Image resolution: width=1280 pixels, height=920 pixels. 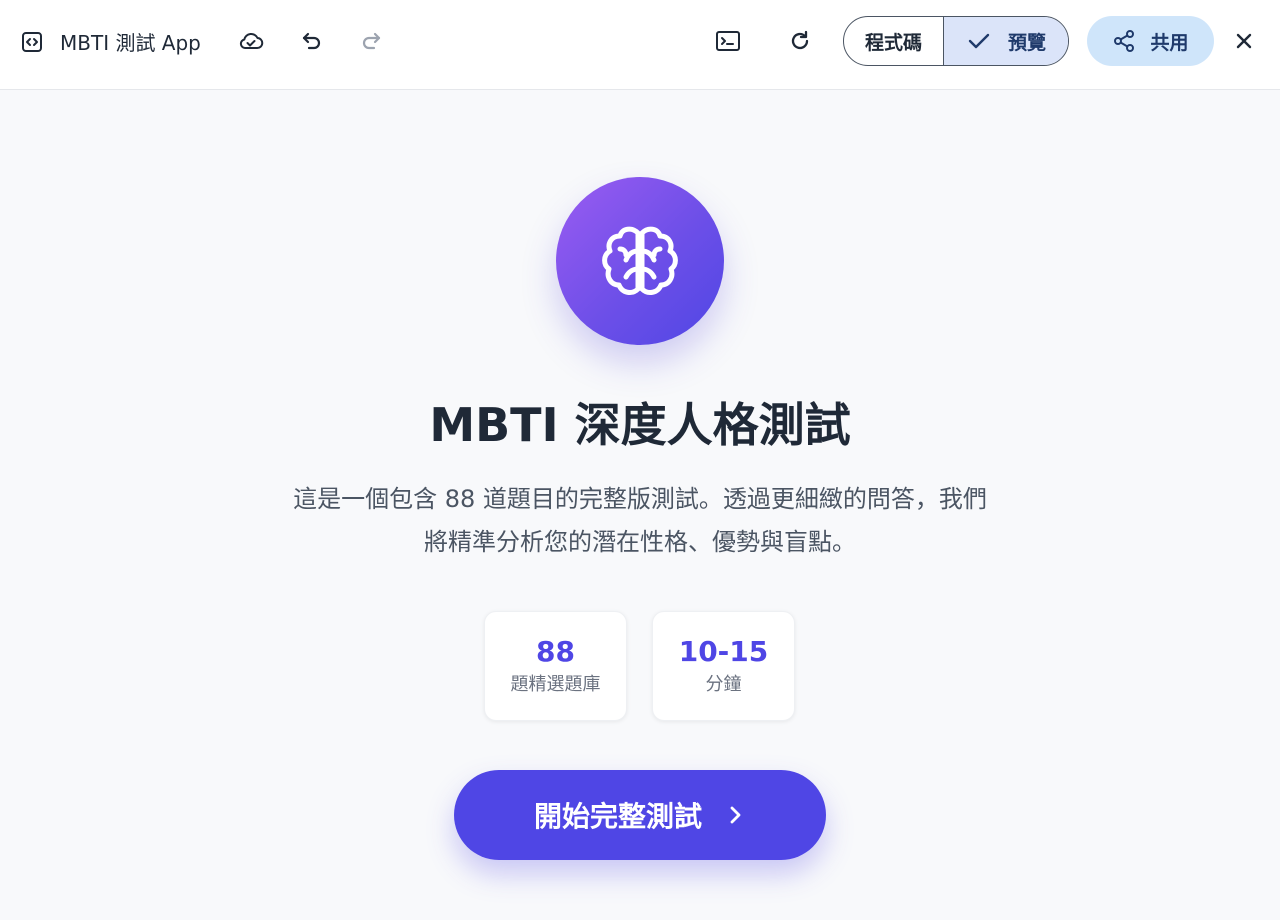 I want to click on cloud-sync-icon, so click(x=251, y=40).